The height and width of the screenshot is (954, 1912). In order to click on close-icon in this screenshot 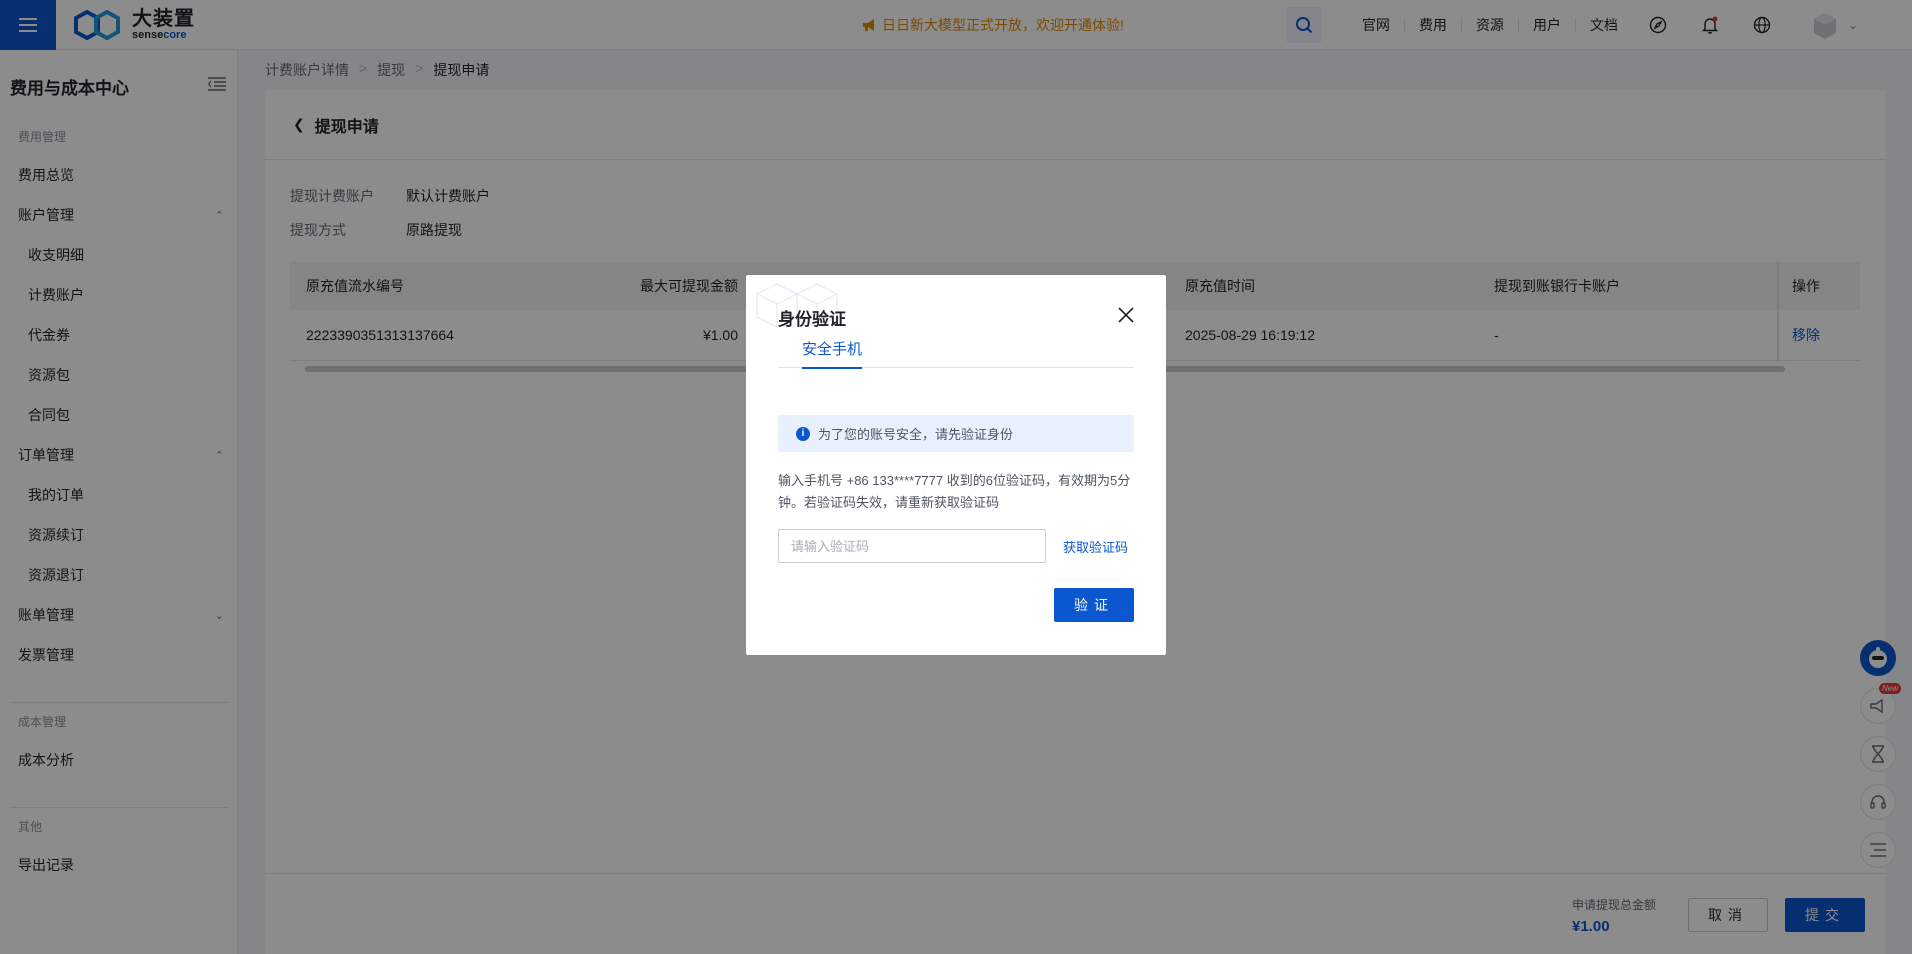, I will do `click(1126, 315)`.